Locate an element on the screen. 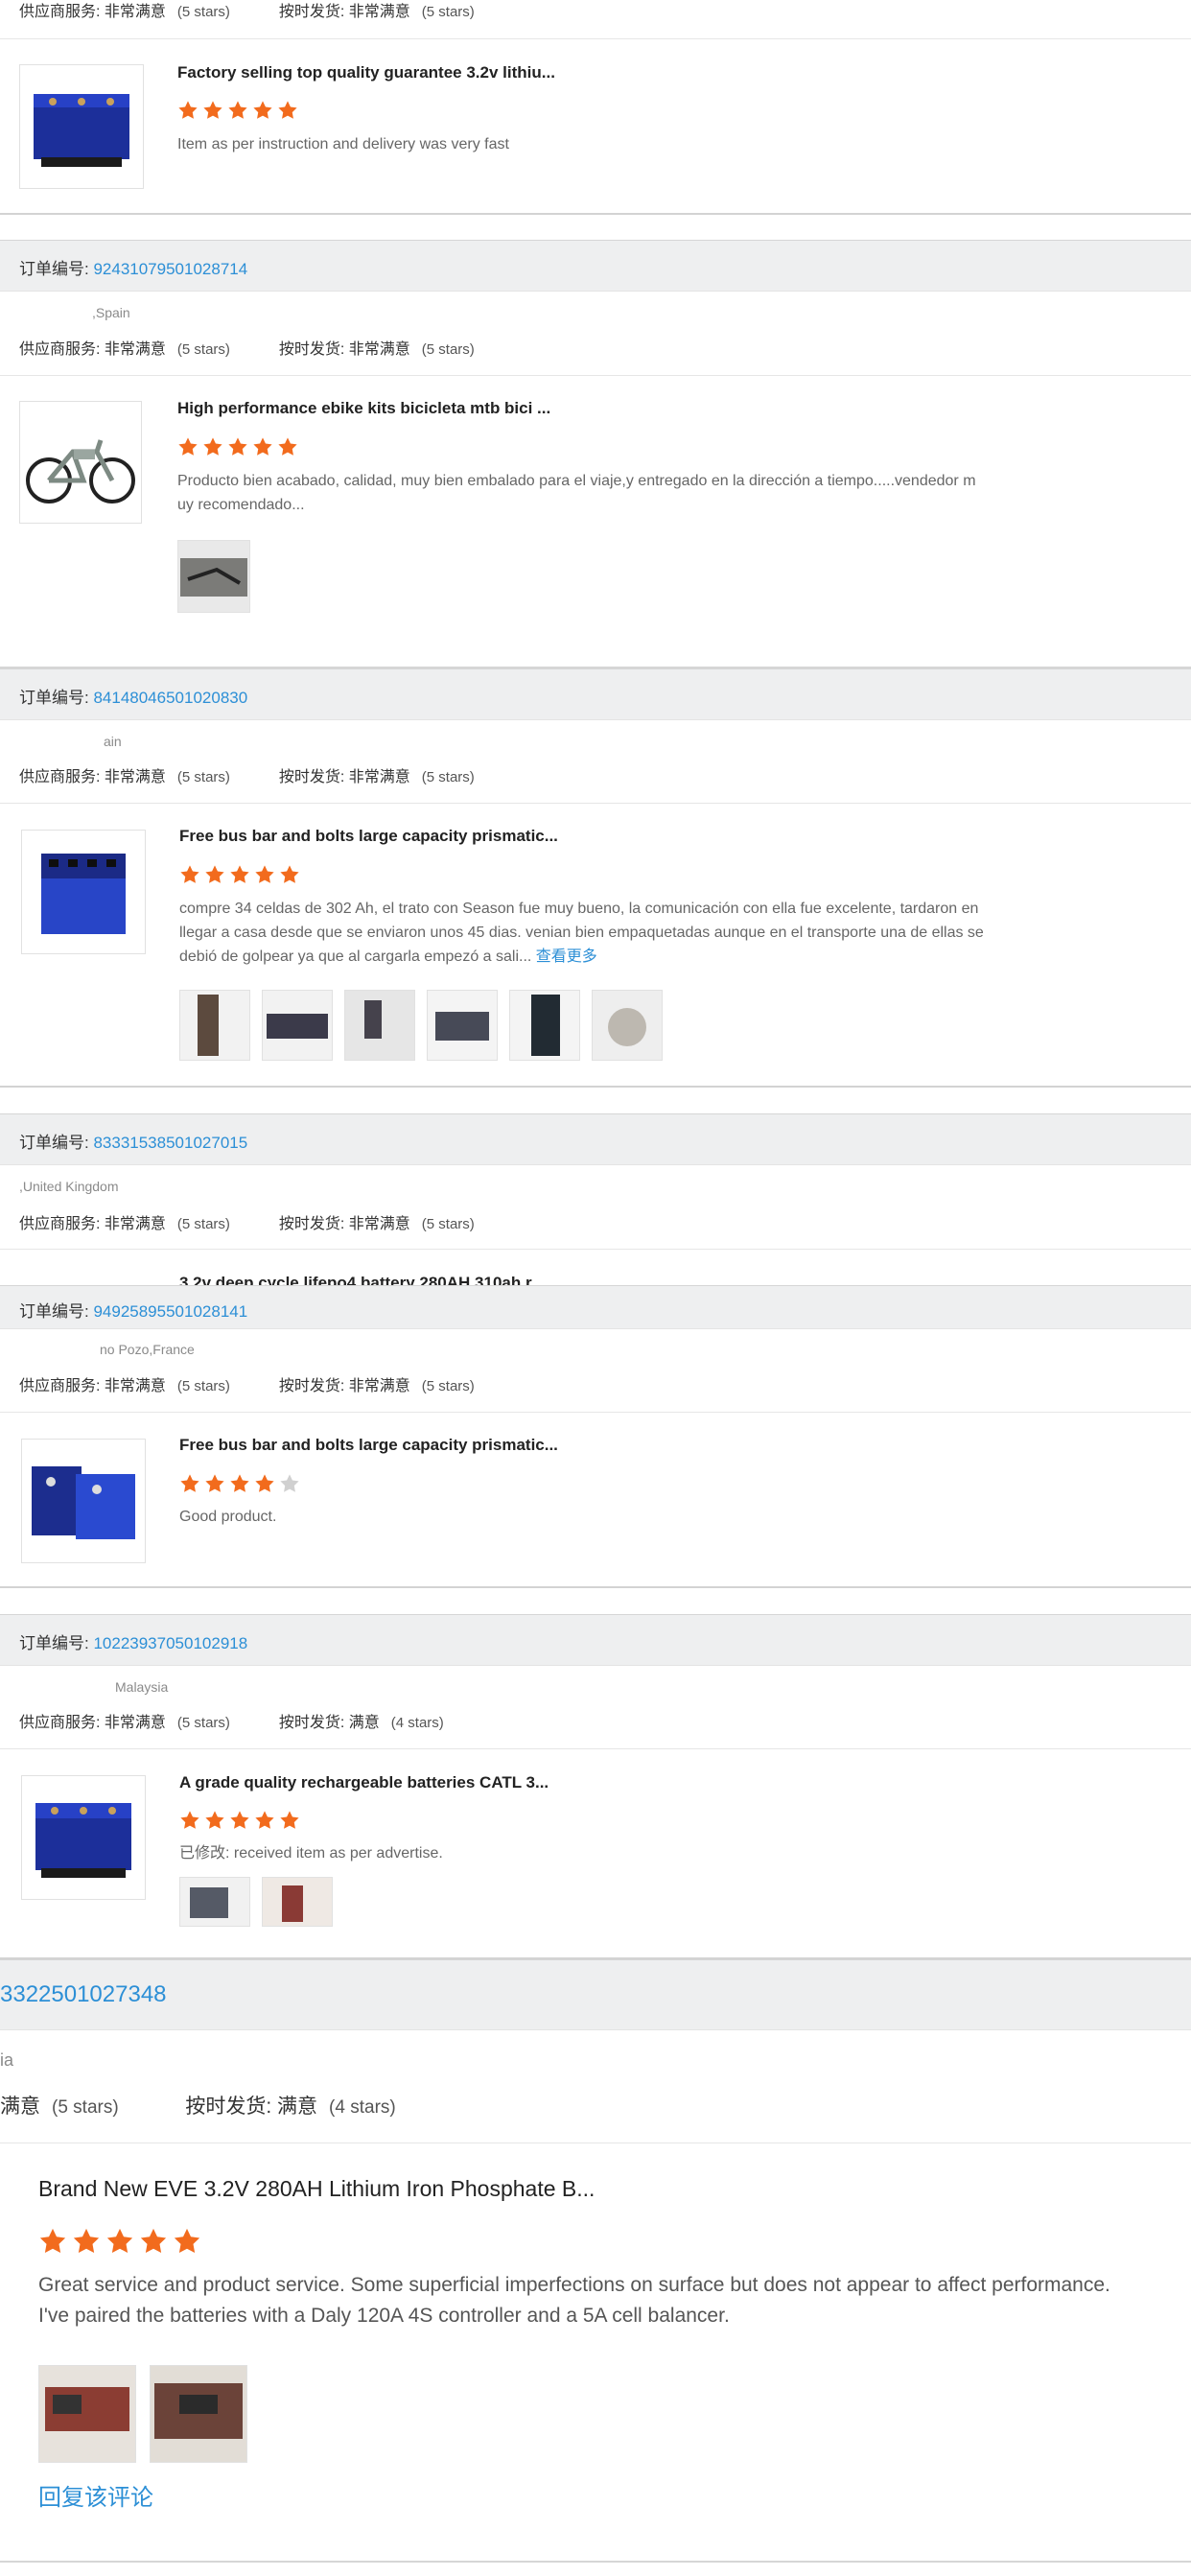 This screenshot has width=1191, height=2576. delivery-value: 非常满意 is located at coordinates (379, 12).